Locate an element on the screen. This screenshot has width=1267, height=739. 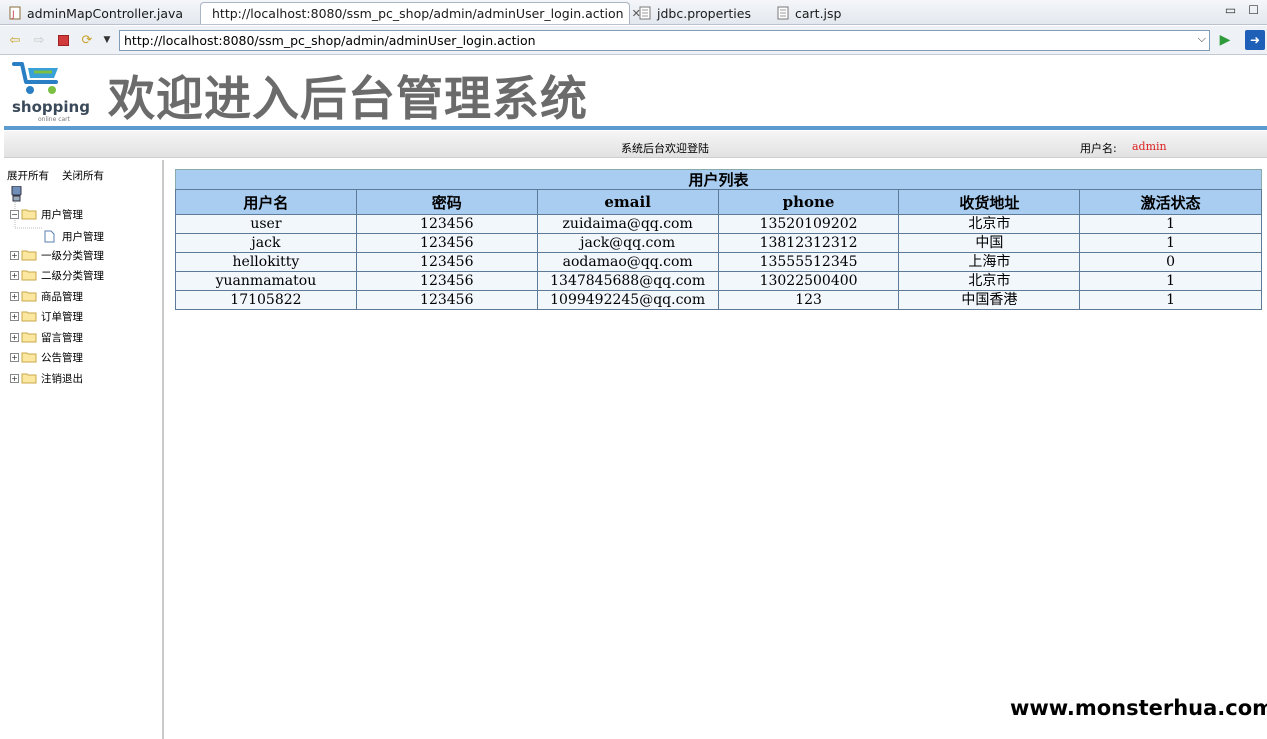
sidebar-item-logout: + 注销退出 is located at coordinates (46, 378).